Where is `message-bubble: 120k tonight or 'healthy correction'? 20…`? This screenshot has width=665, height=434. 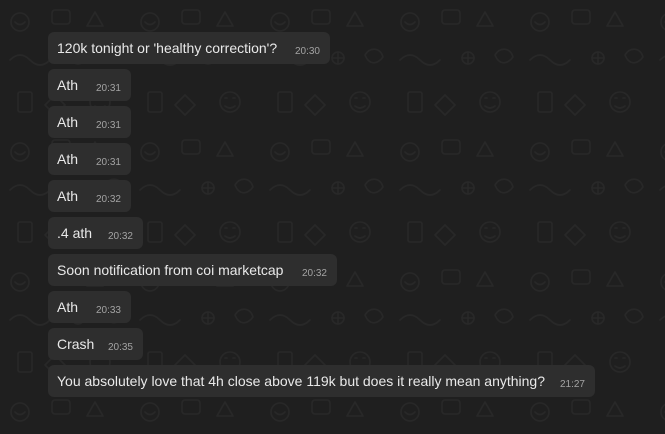
message-bubble: 120k tonight or 'healthy correction'? 20… is located at coordinates (189, 48).